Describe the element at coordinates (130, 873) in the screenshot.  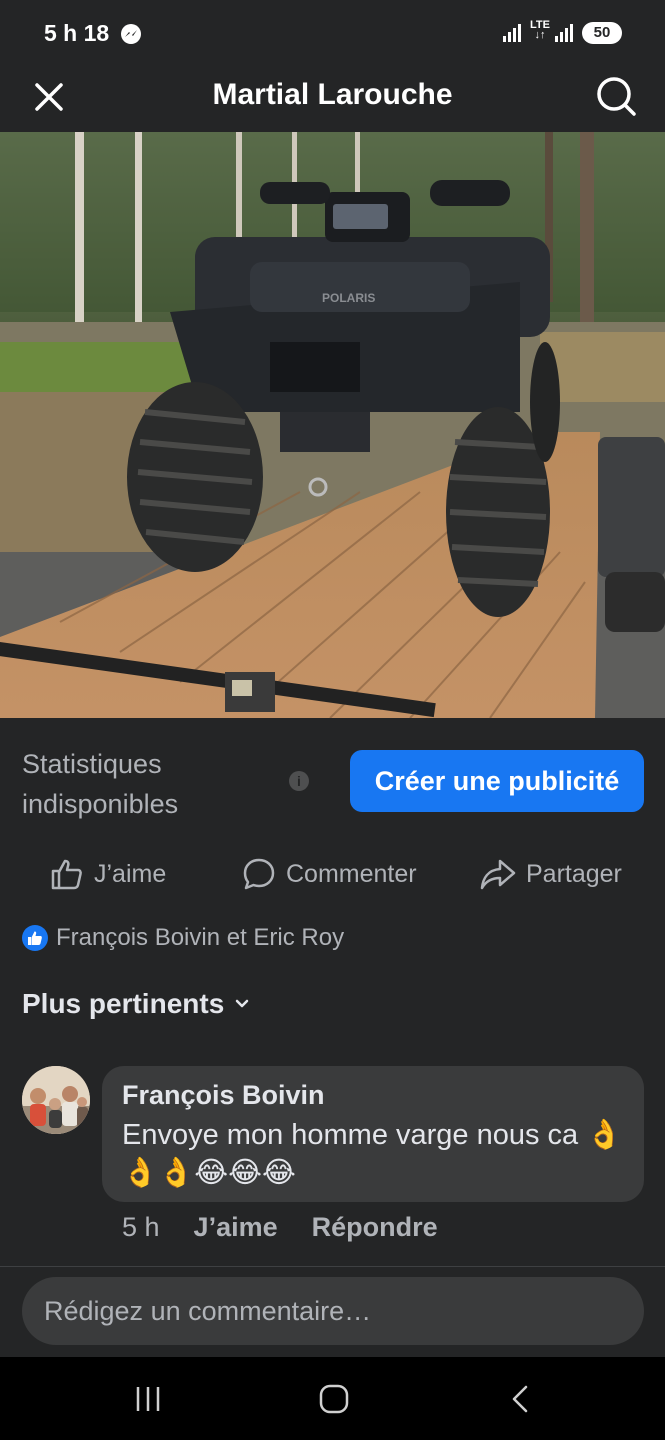
I see `like-label: J’aime` at that location.